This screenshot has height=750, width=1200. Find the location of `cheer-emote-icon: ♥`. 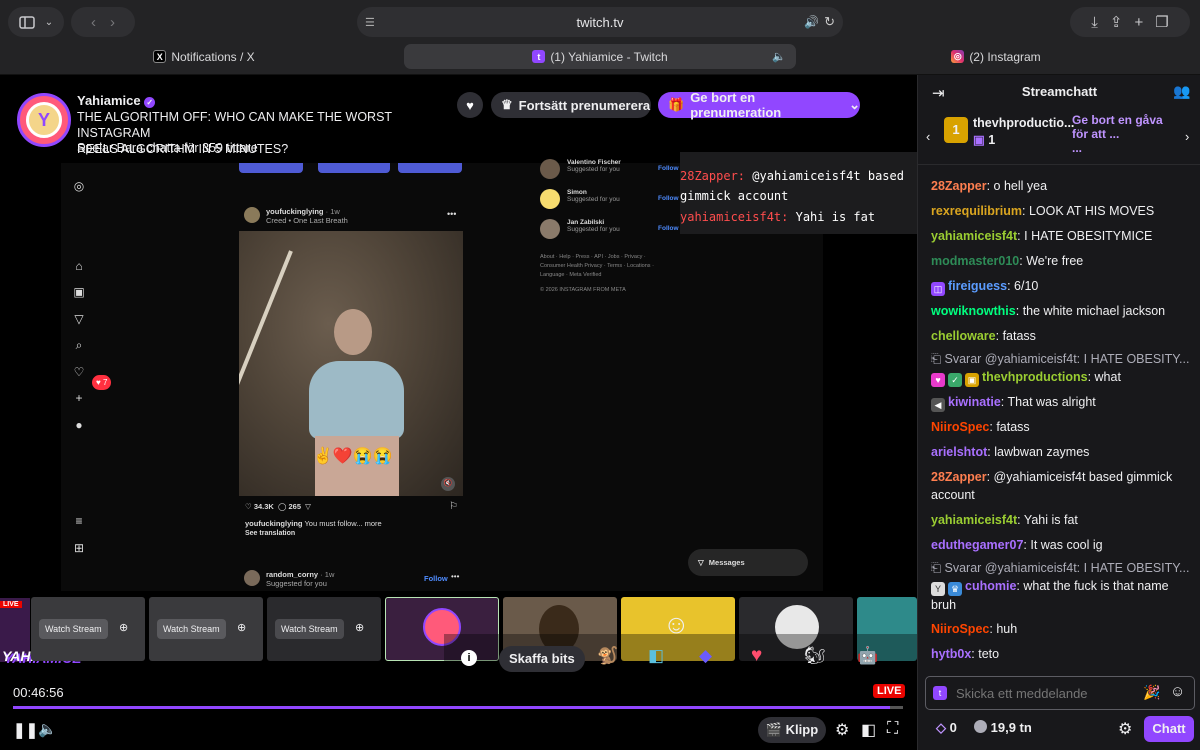

cheer-emote-icon: ♥ is located at coordinates (756, 656).